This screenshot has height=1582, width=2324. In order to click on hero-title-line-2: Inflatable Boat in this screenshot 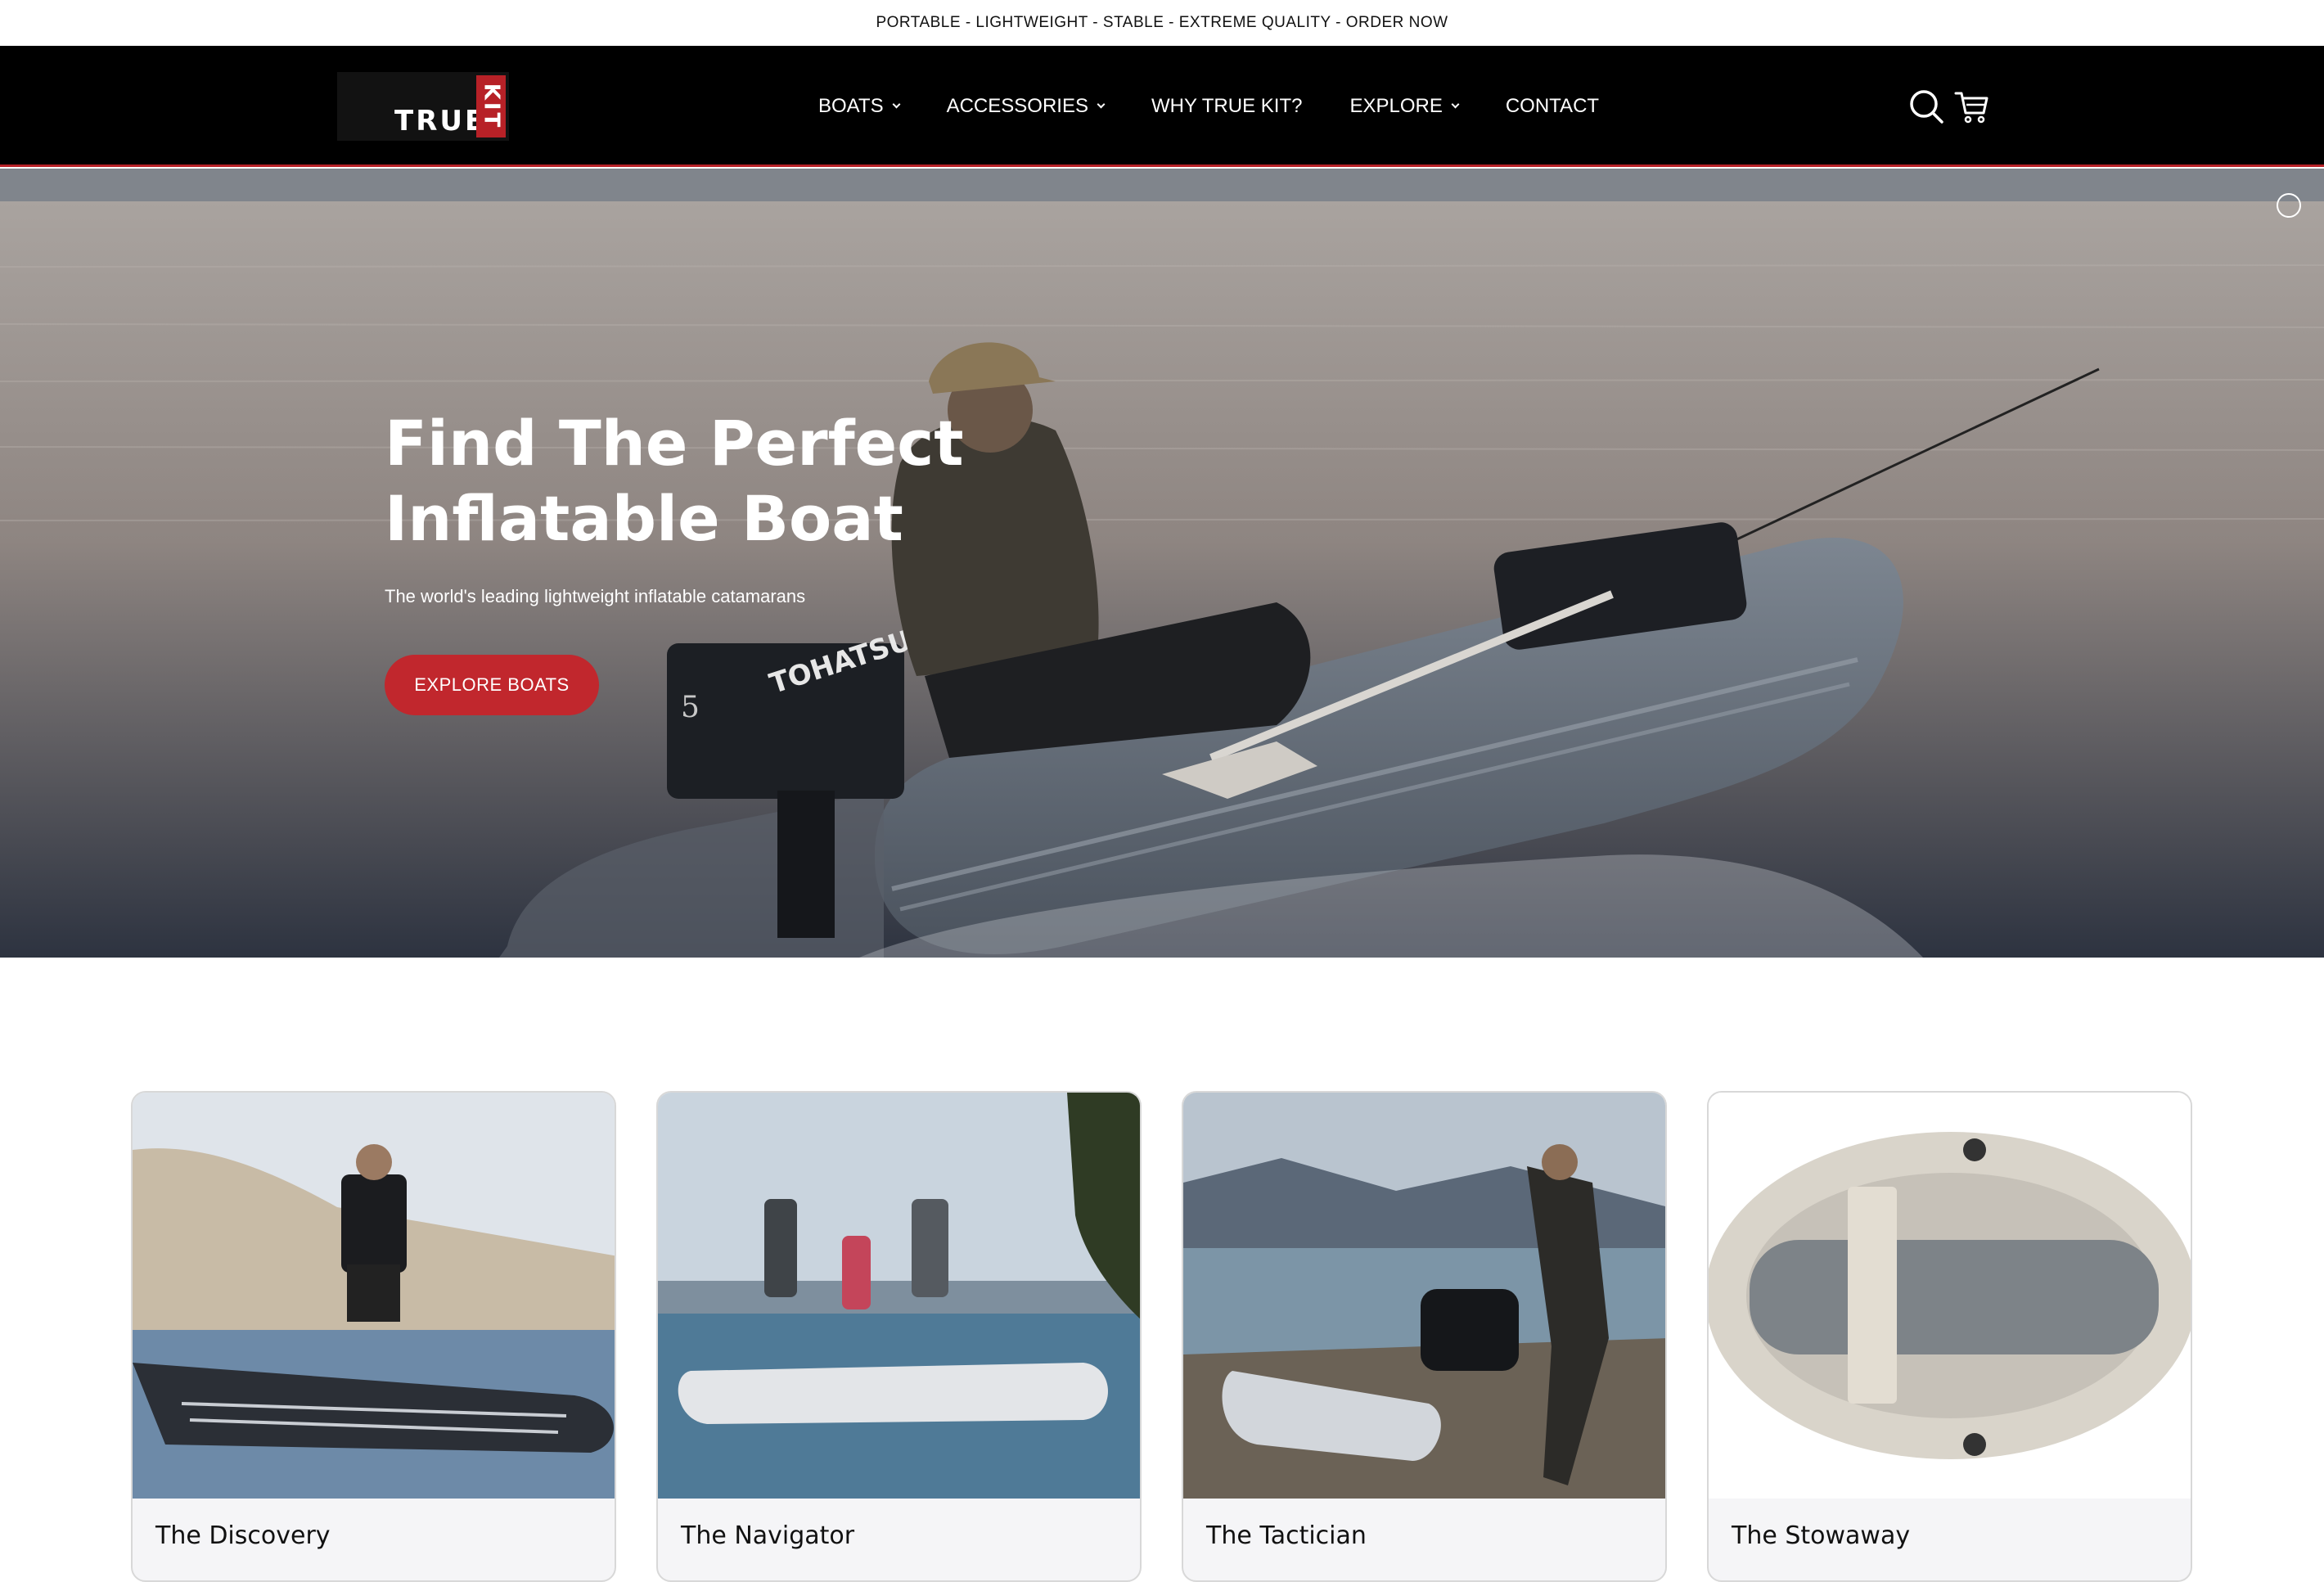, I will do `click(644, 518)`.